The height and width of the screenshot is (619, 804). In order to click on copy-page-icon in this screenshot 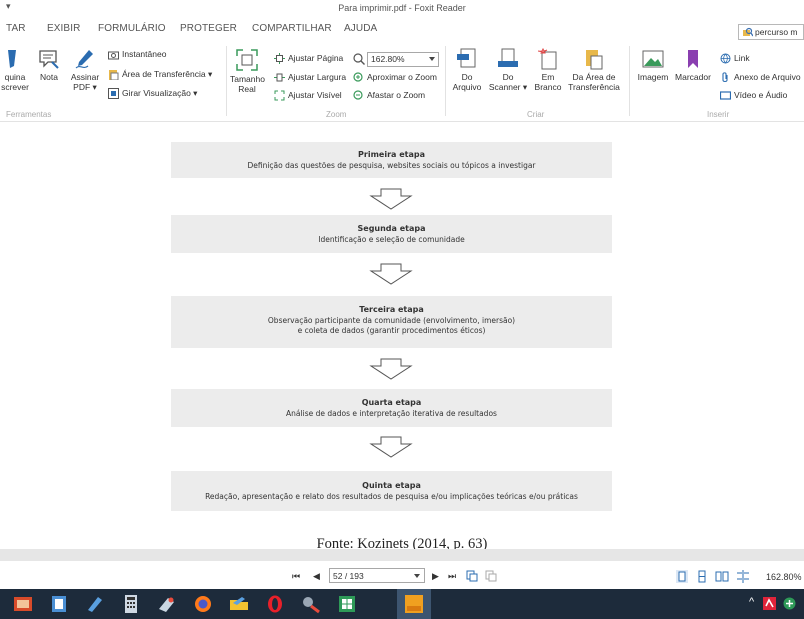, I will do `click(472, 576)`.